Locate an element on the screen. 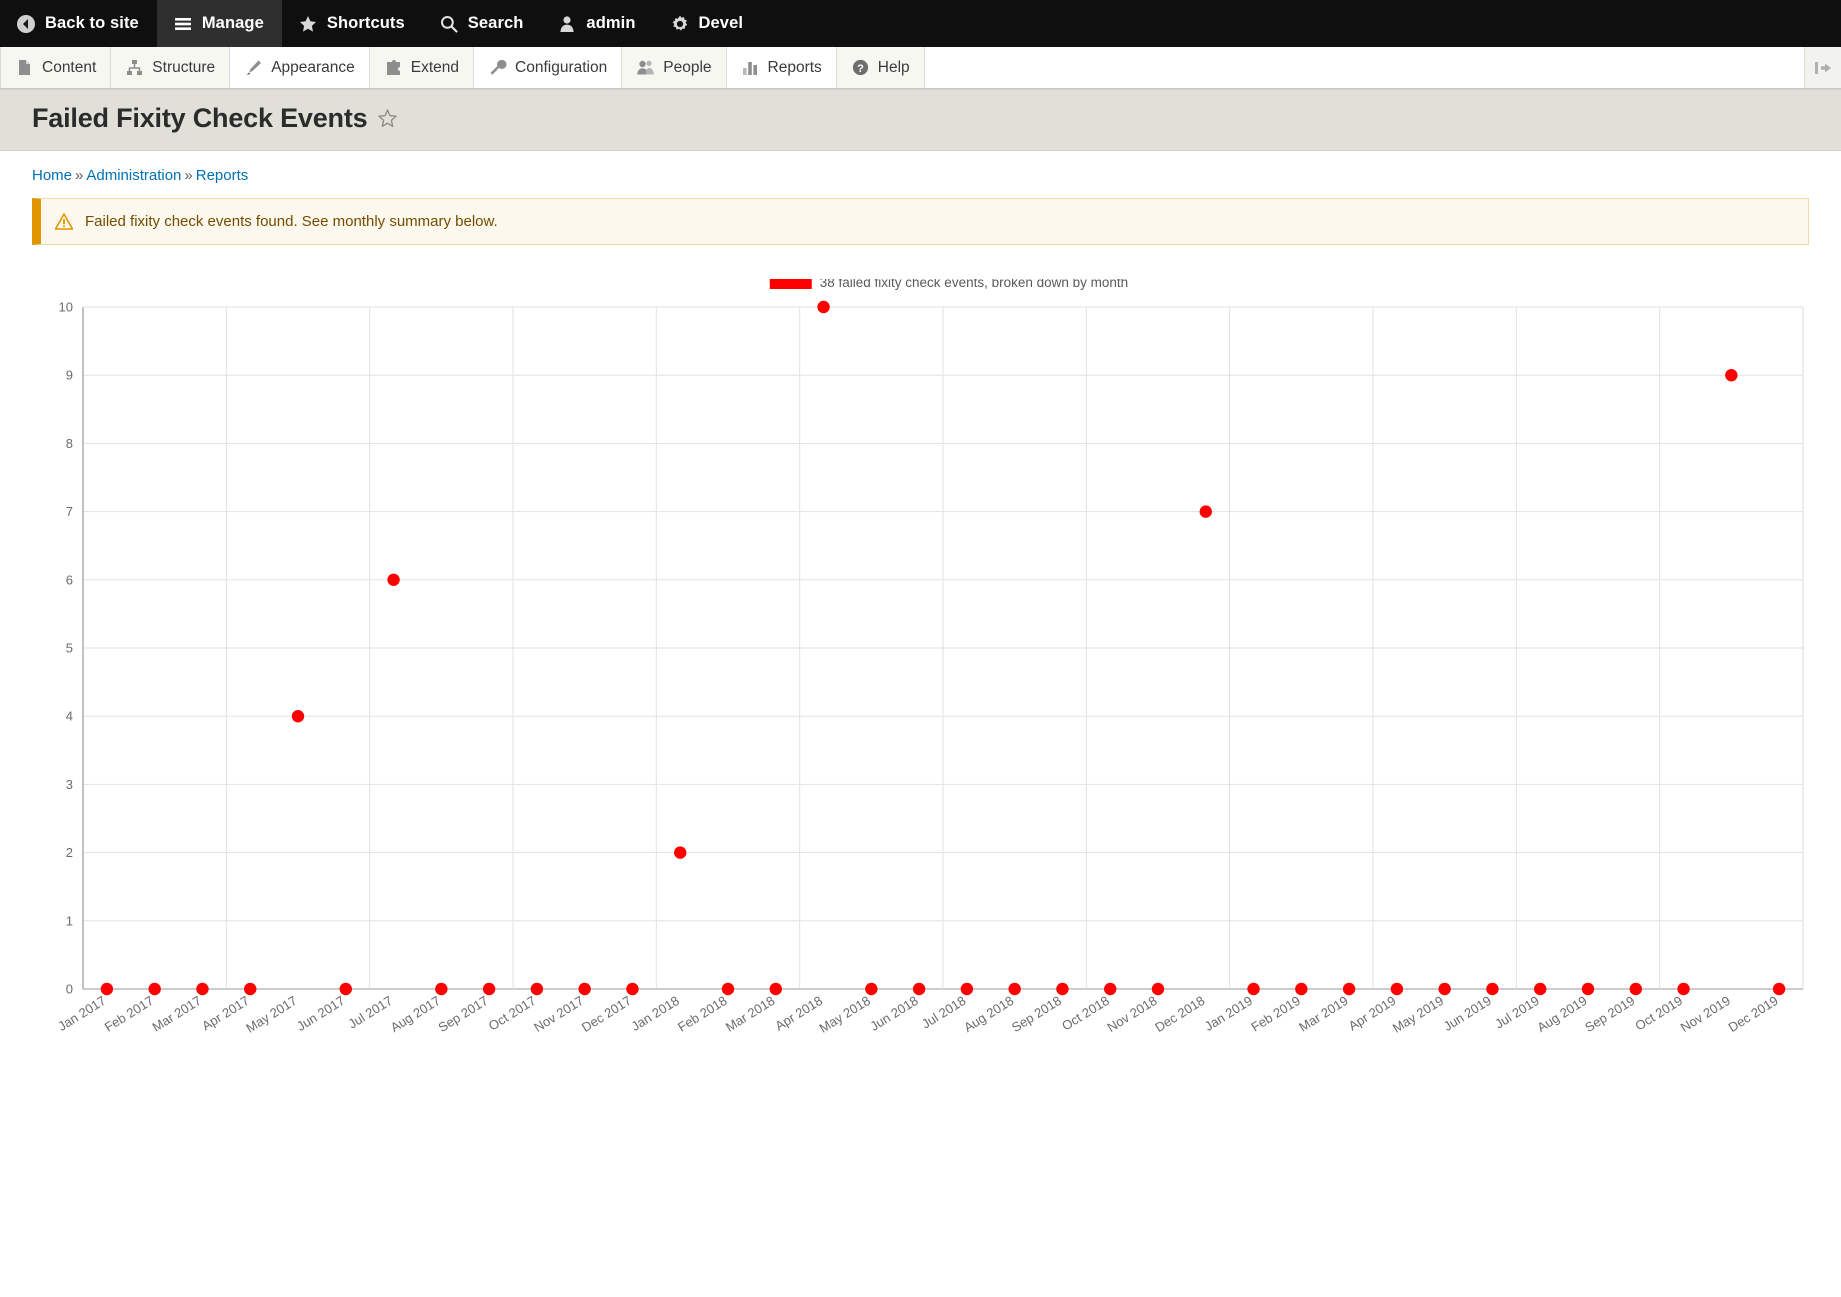 The image size is (1841, 1297). toolbar-tab-back-to-site: Back to site is located at coordinates (78, 23).